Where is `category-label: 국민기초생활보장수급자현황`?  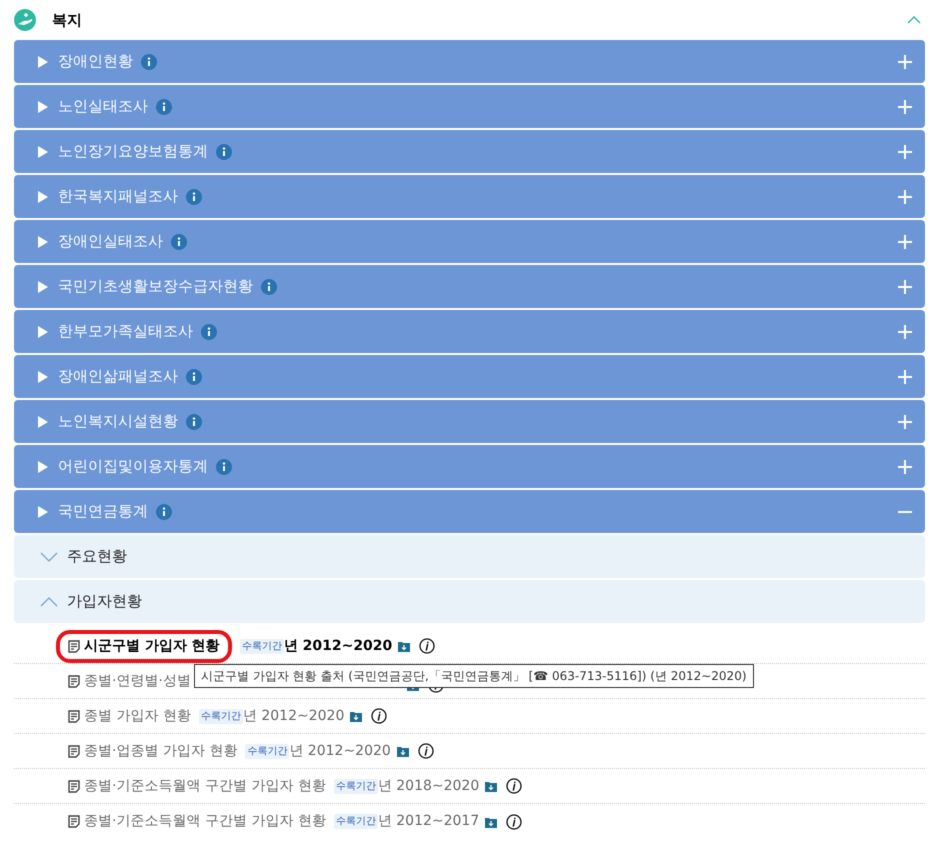
category-label: 국민기초생활보장수급자현황 is located at coordinates (155, 287).